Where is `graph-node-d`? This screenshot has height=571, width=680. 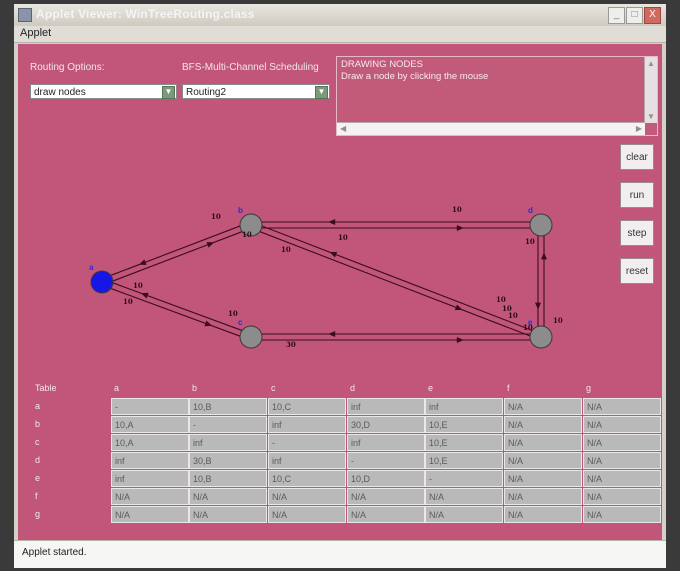 graph-node-d is located at coordinates (541, 225).